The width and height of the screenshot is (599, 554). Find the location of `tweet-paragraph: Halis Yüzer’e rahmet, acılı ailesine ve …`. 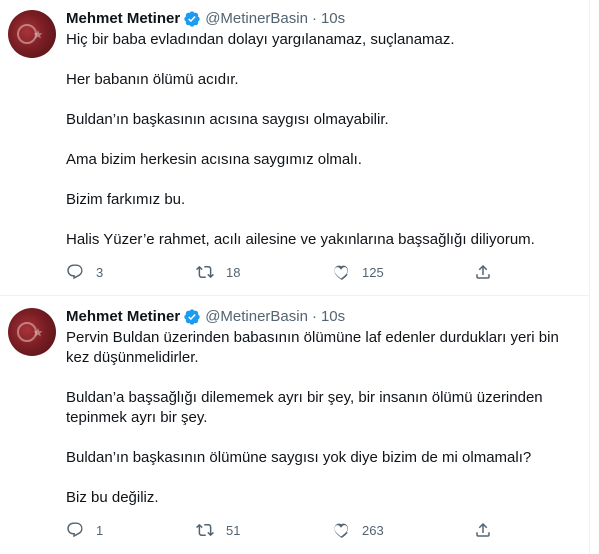

tweet-paragraph: Halis Yüzer’e rahmet, acılı ailesine ve … is located at coordinates (300, 239).